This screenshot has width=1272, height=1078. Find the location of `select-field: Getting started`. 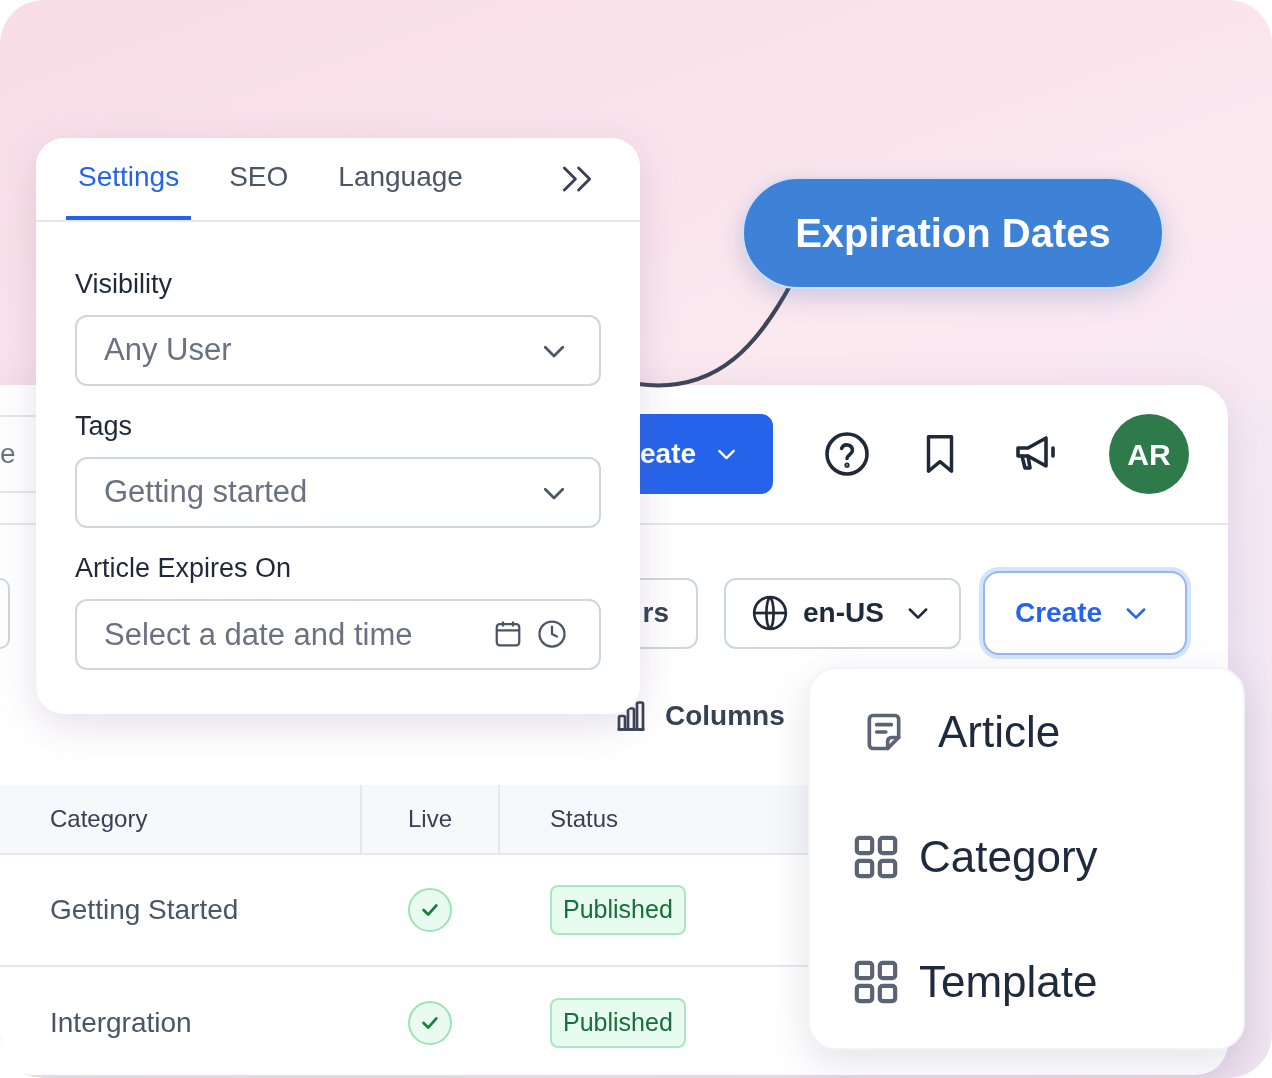

select-field: Getting started is located at coordinates (338, 492).